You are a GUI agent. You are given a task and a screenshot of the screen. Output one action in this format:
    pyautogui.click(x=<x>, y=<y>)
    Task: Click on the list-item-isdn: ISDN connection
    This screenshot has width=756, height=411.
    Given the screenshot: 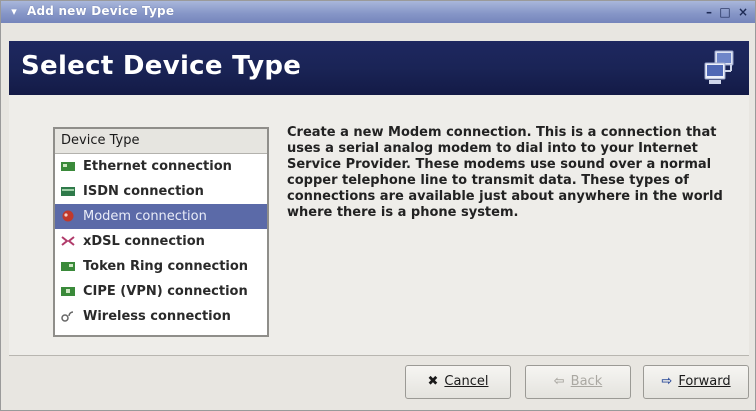 What is the action you would take?
    pyautogui.click(x=161, y=191)
    